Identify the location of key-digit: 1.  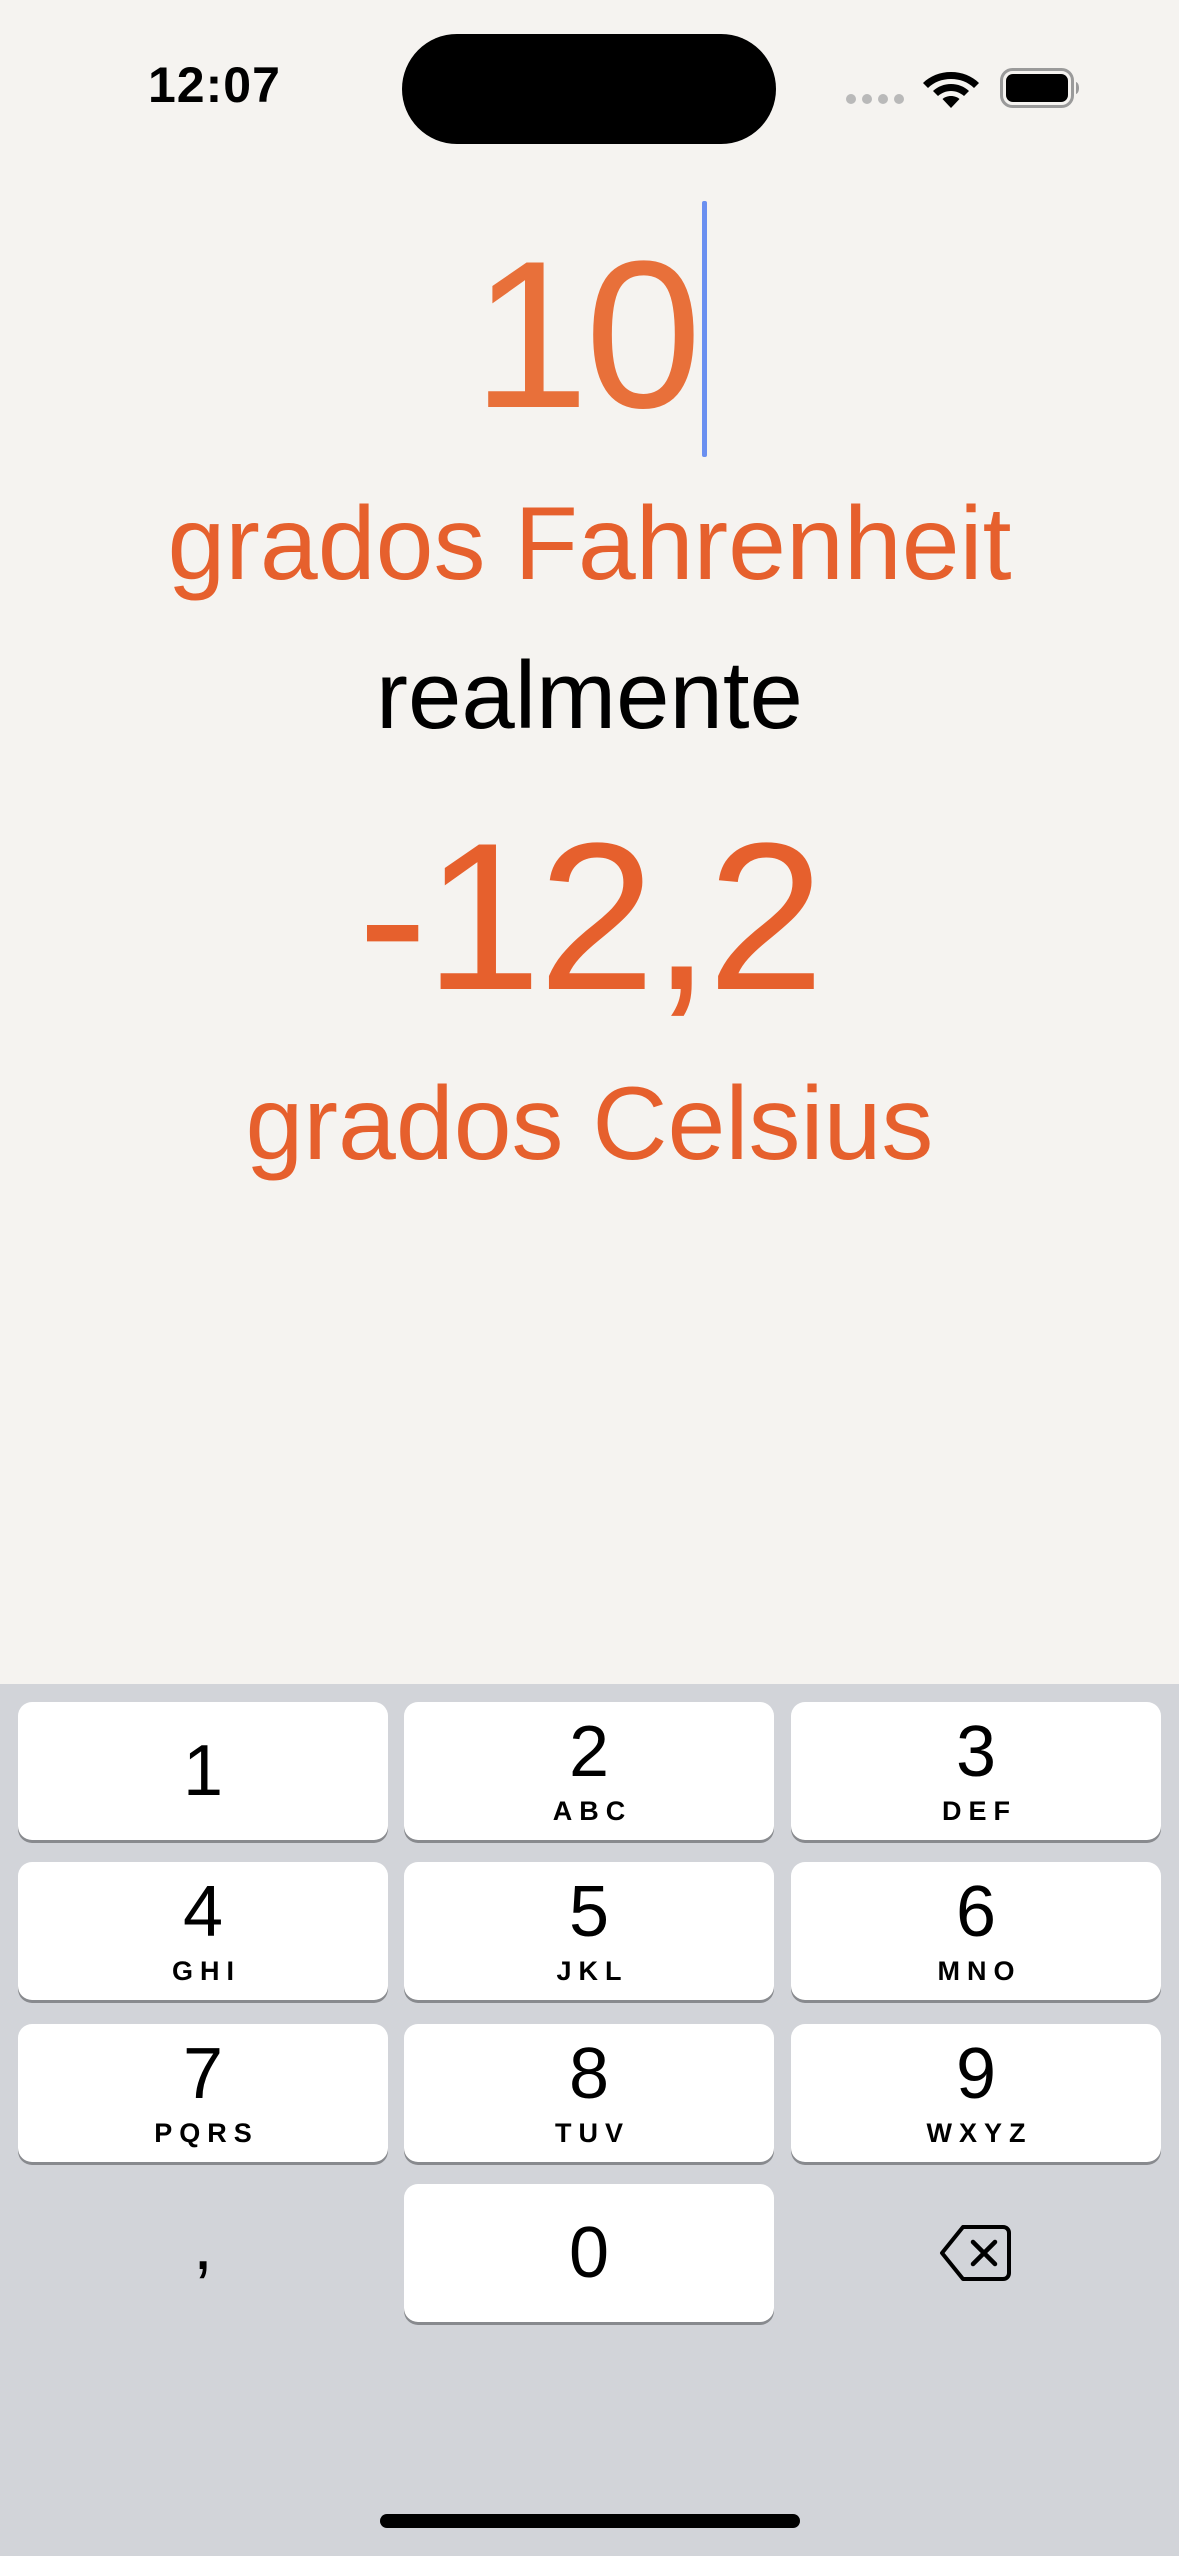
(203, 1771).